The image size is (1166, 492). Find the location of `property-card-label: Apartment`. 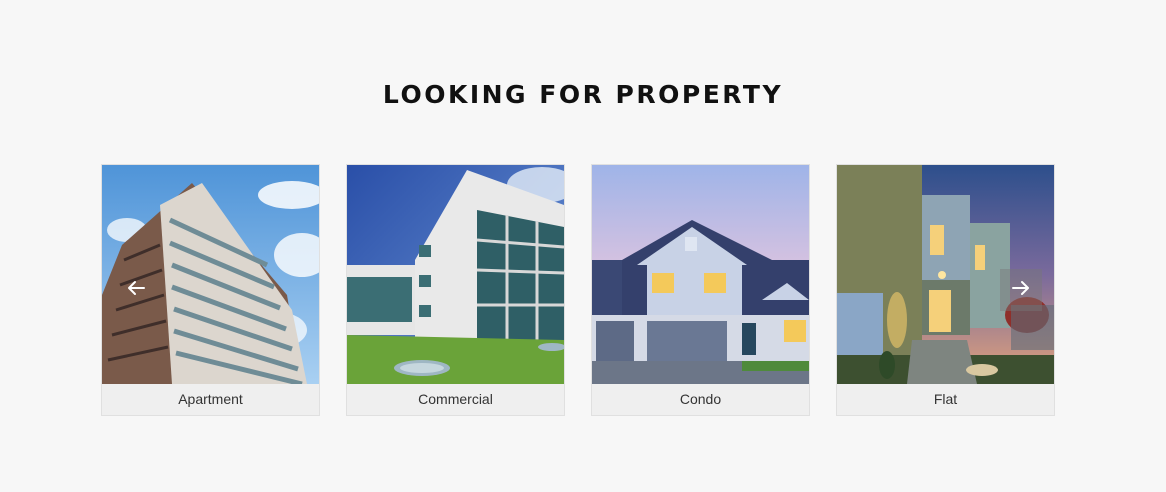

property-card-label: Apartment is located at coordinates (210, 399).